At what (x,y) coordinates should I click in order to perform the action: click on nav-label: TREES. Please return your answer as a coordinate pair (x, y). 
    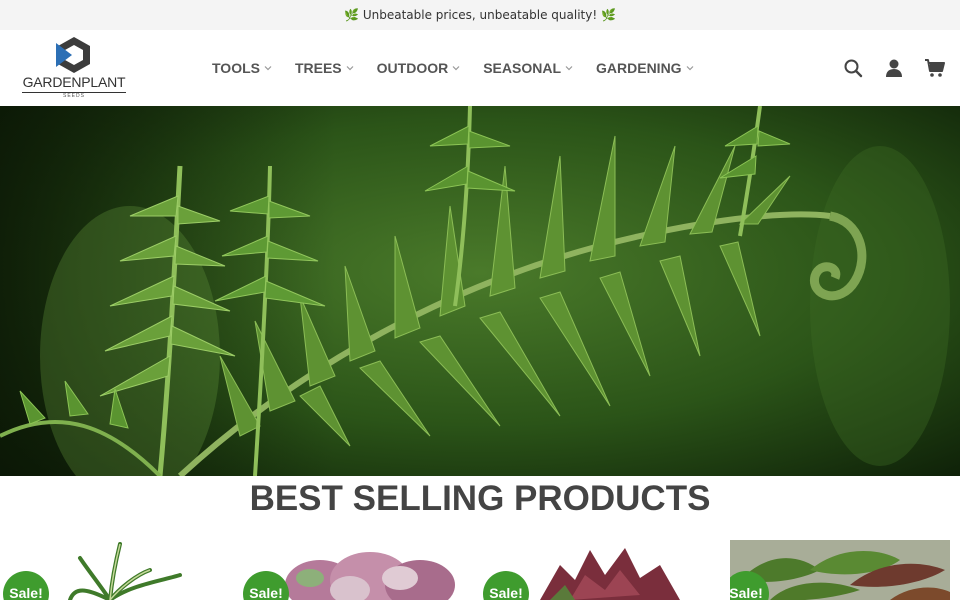
    Looking at the image, I should click on (318, 68).